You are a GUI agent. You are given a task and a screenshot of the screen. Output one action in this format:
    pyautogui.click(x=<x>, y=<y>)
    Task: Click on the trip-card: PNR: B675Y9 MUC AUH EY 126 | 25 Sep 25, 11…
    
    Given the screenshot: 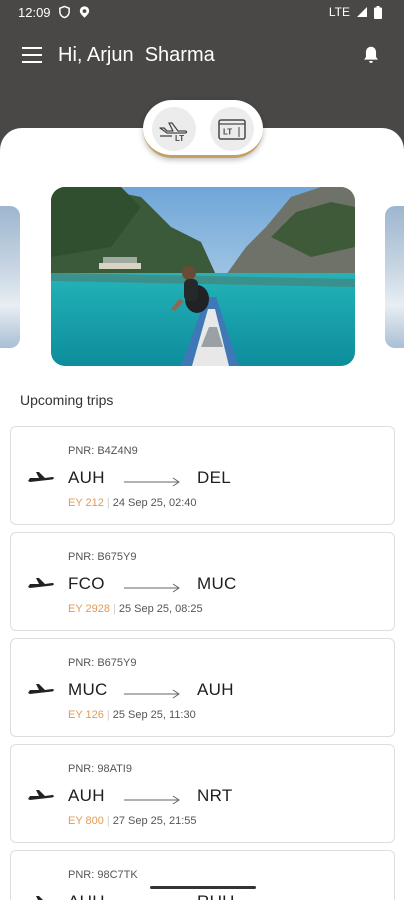 What is the action you would take?
    pyautogui.click(x=202, y=687)
    